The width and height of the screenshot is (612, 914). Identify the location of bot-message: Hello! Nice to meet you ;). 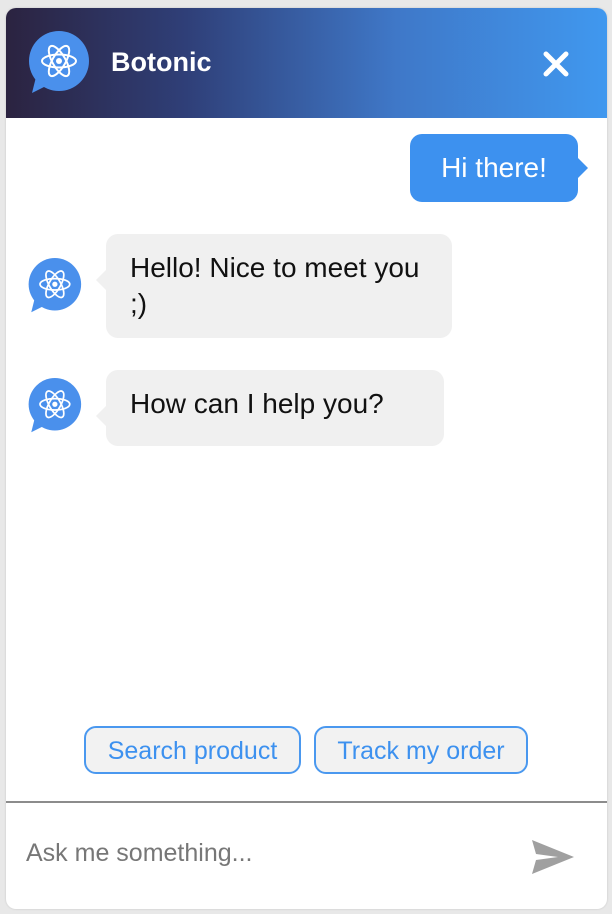
(274, 286).